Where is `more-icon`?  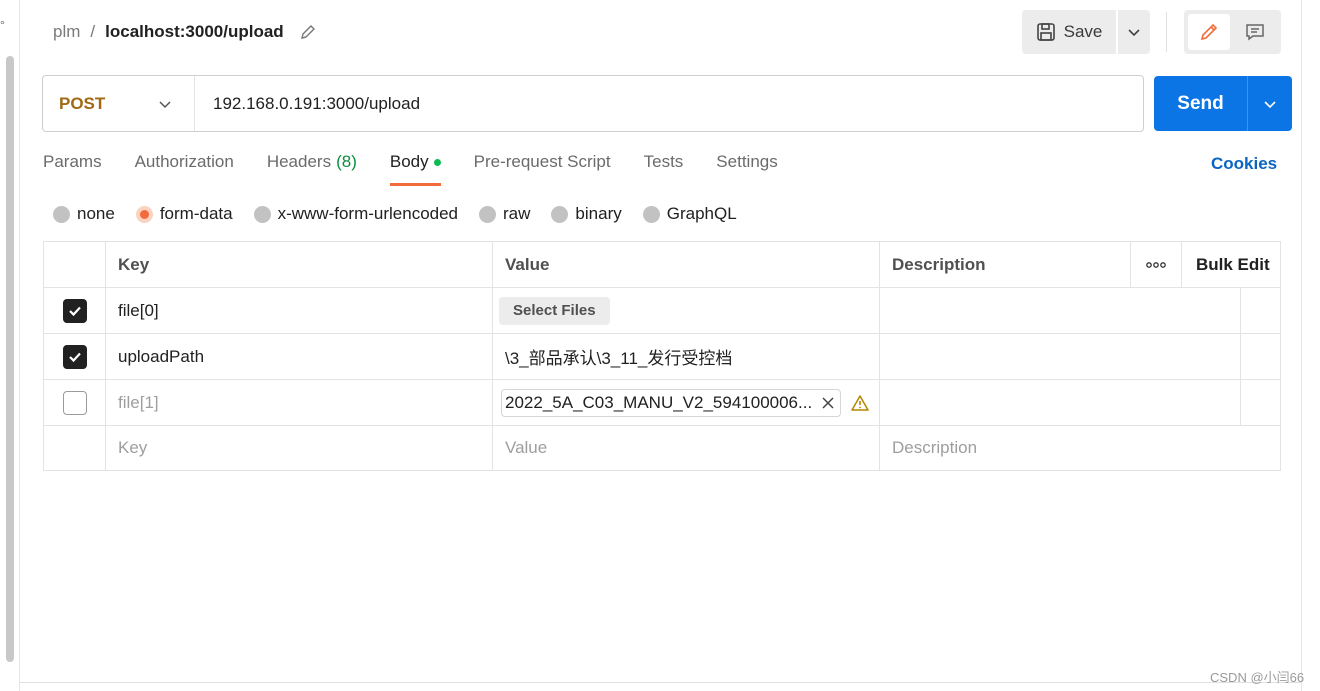
more-icon is located at coordinates (1156, 264).